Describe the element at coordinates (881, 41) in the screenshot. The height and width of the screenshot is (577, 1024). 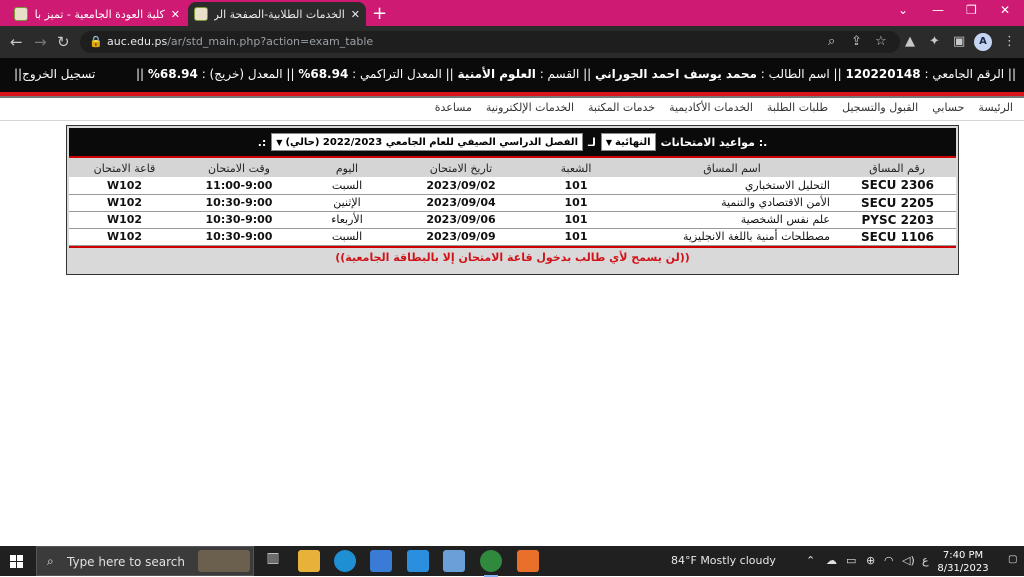
I see `bookmark-star-icon: ☆` at that location.